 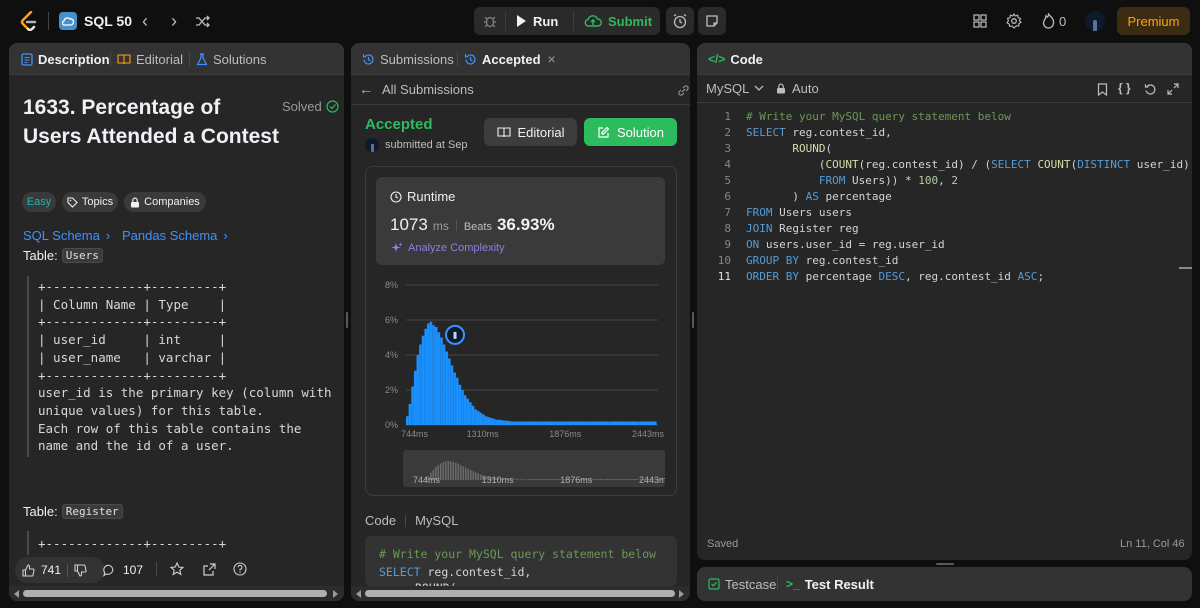 What do you see at coordinates (483, 434) in the screenshot?
I see `x-tick-label: 1310ms` at bounding box center [483, 434].